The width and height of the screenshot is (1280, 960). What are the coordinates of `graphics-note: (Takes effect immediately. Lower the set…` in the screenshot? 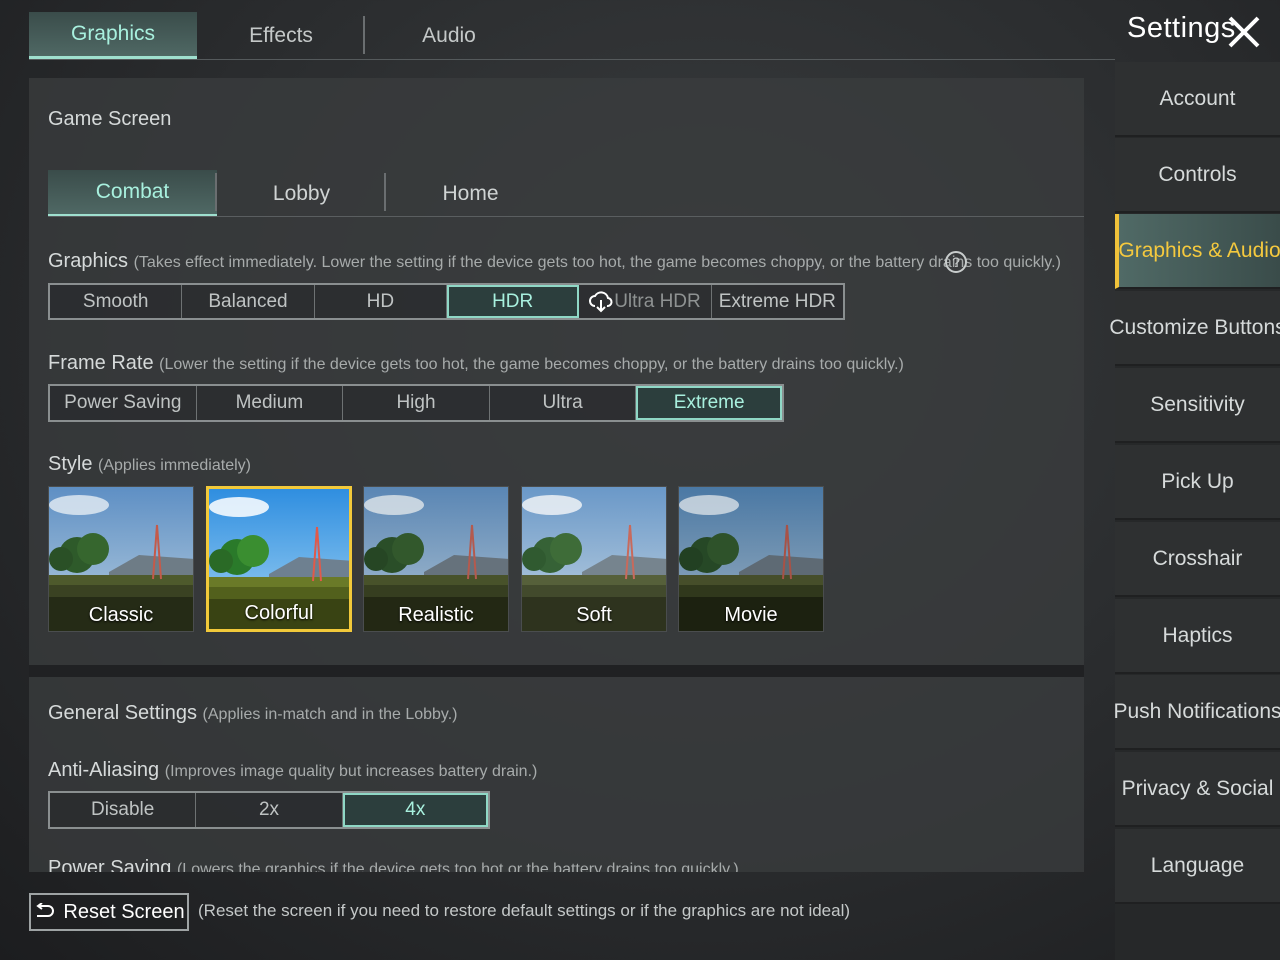 It's located at (597, 262).